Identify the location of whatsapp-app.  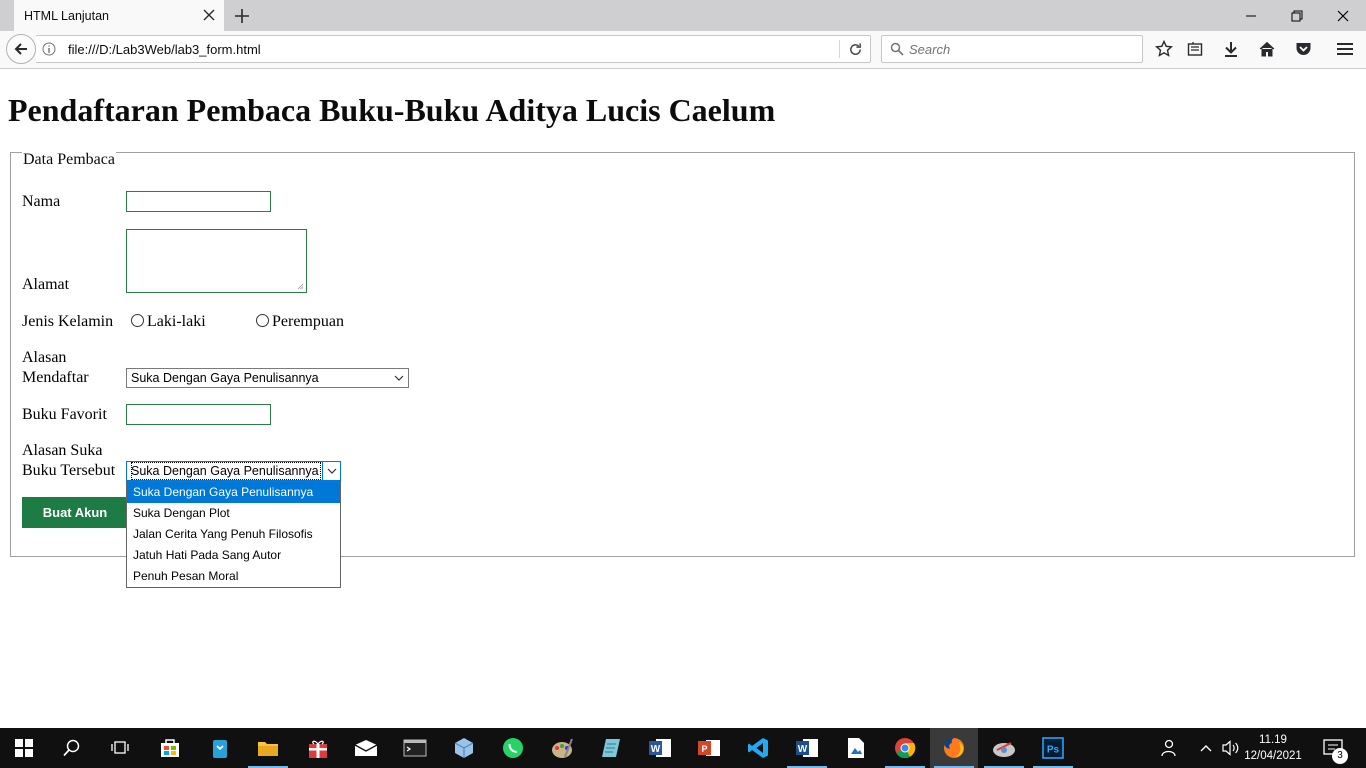
(513, 748).